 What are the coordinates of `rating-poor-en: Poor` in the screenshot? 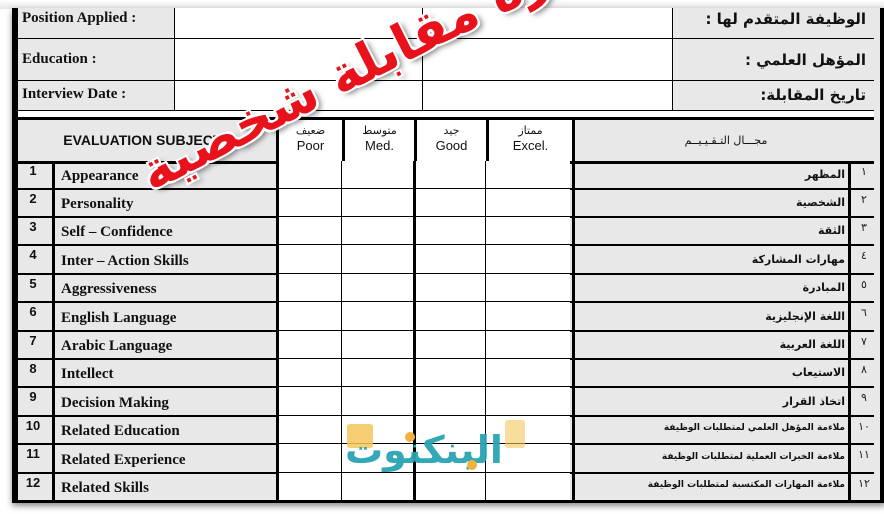 It's located at (310, 145).